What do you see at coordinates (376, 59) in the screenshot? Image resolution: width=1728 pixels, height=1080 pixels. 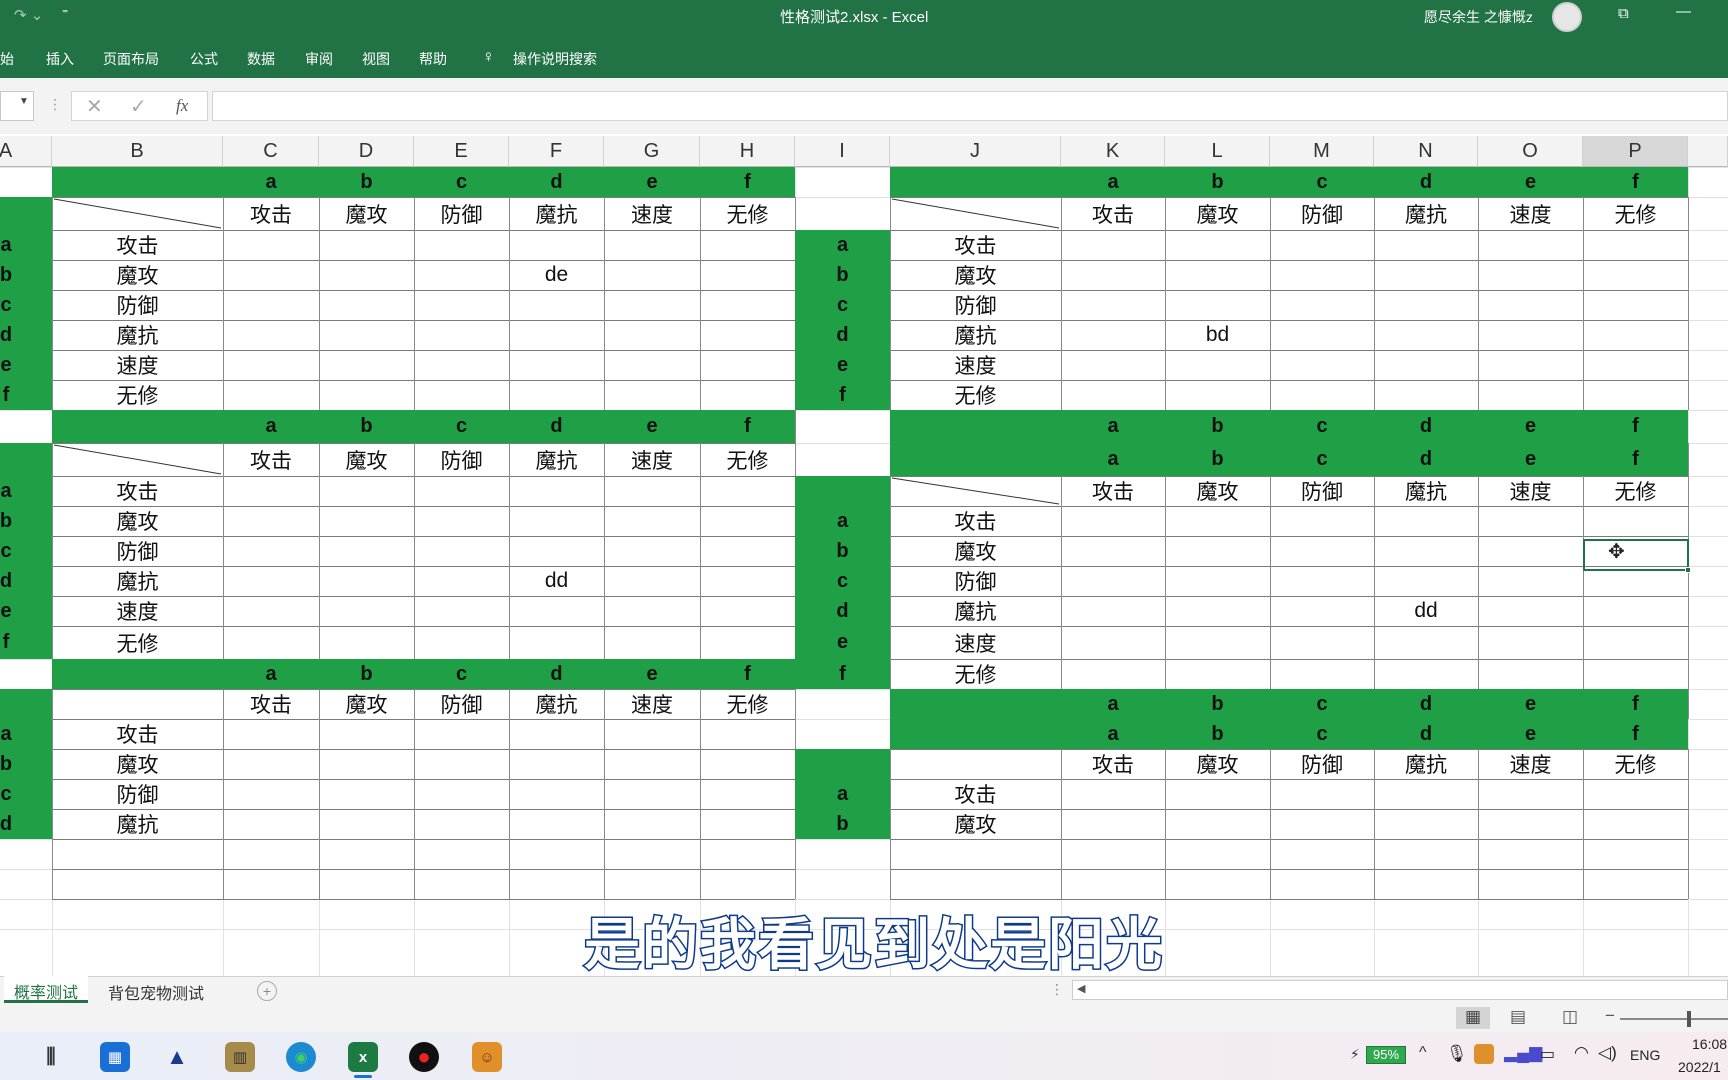 I see `tab-view: 视图` at bounding box center [376, 59].